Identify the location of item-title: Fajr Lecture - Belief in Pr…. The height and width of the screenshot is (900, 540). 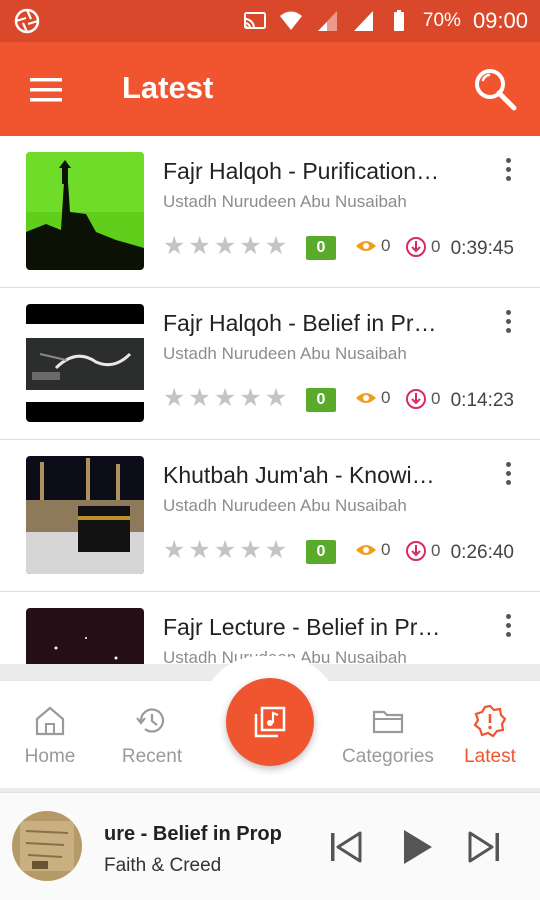
(302, 627).